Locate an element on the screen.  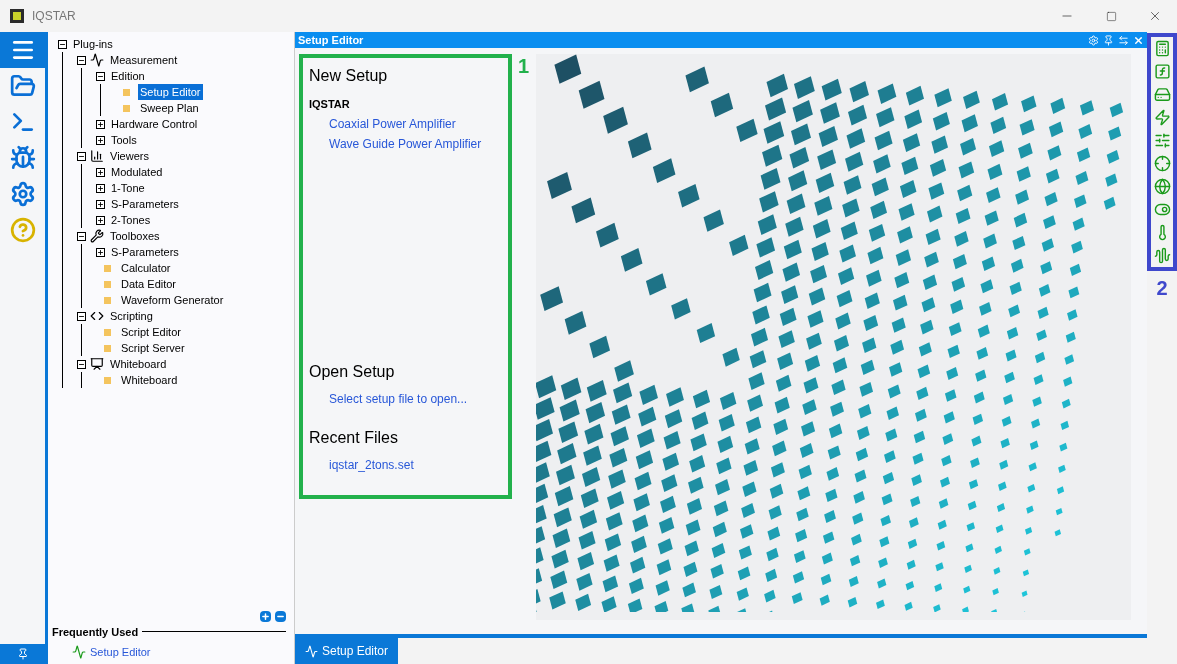
tree-item: Script Editor is located at coordinates (151, 332).